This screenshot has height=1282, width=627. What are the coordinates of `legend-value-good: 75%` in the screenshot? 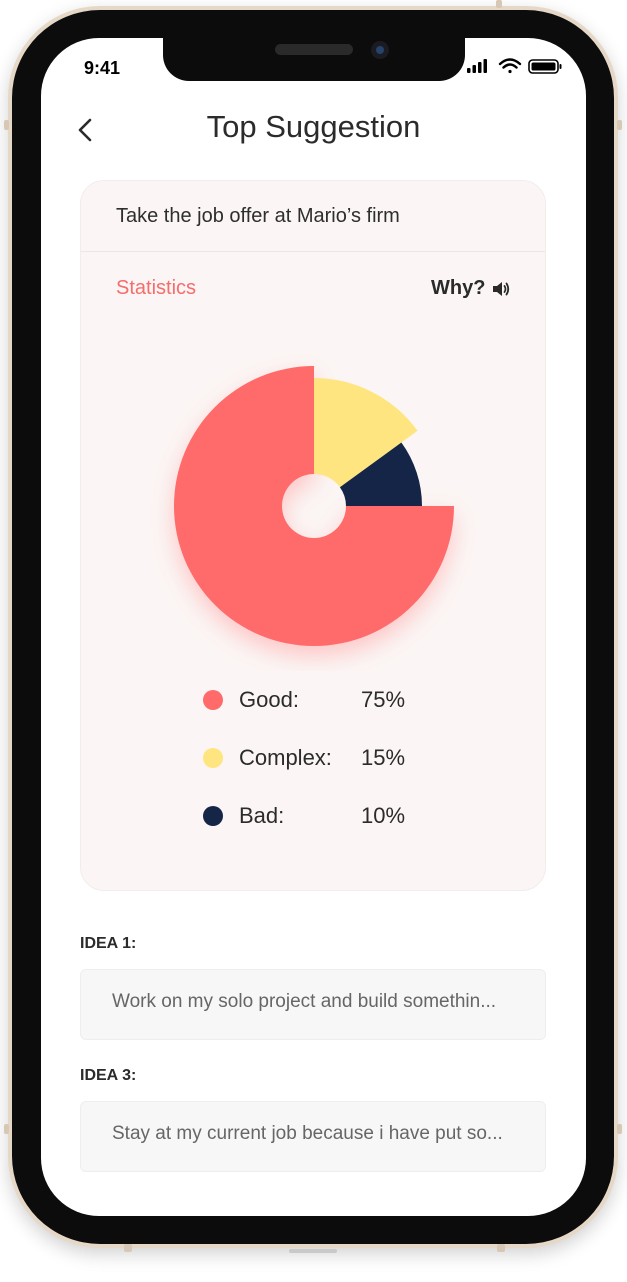 It's located at (383, 699).